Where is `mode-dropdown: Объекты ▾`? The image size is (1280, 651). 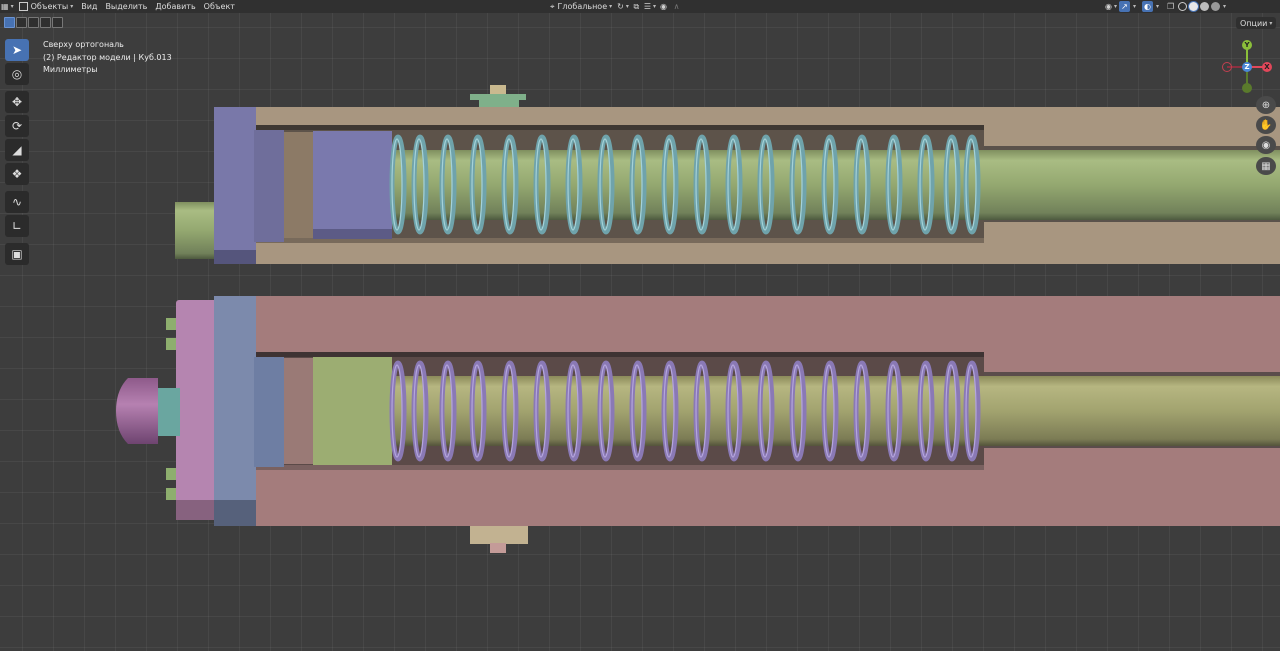 mode-dropdown: Объекты ▾ is located at coordinates (46, 6).